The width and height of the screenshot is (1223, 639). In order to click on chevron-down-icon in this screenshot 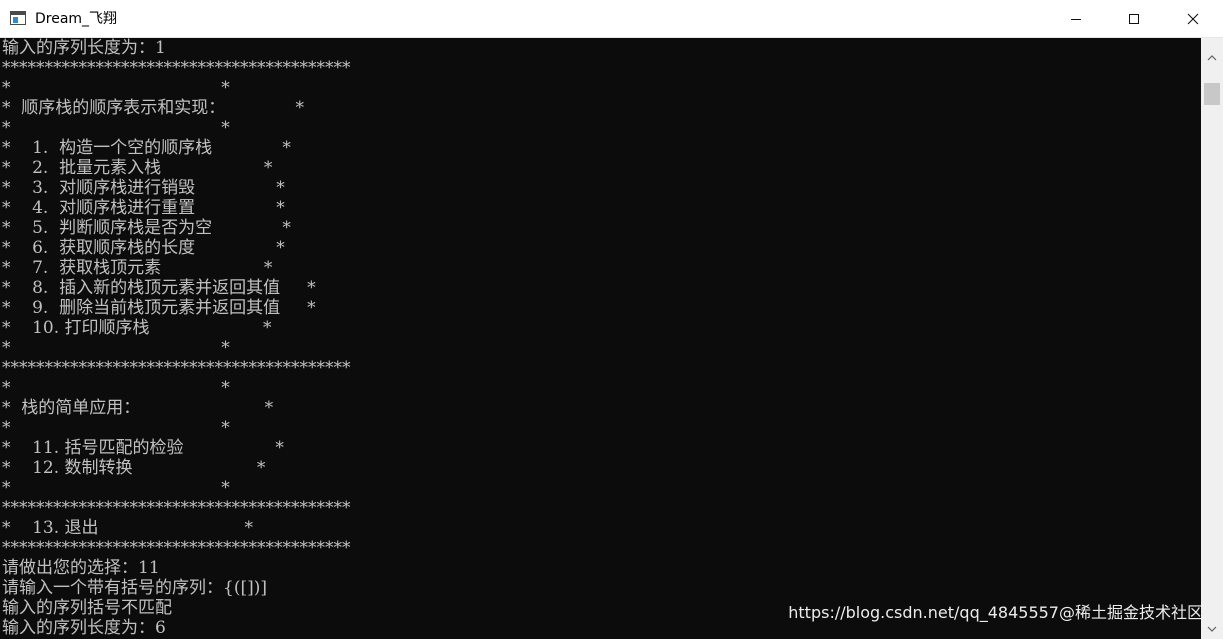, I will do `click(1212, 629)`.